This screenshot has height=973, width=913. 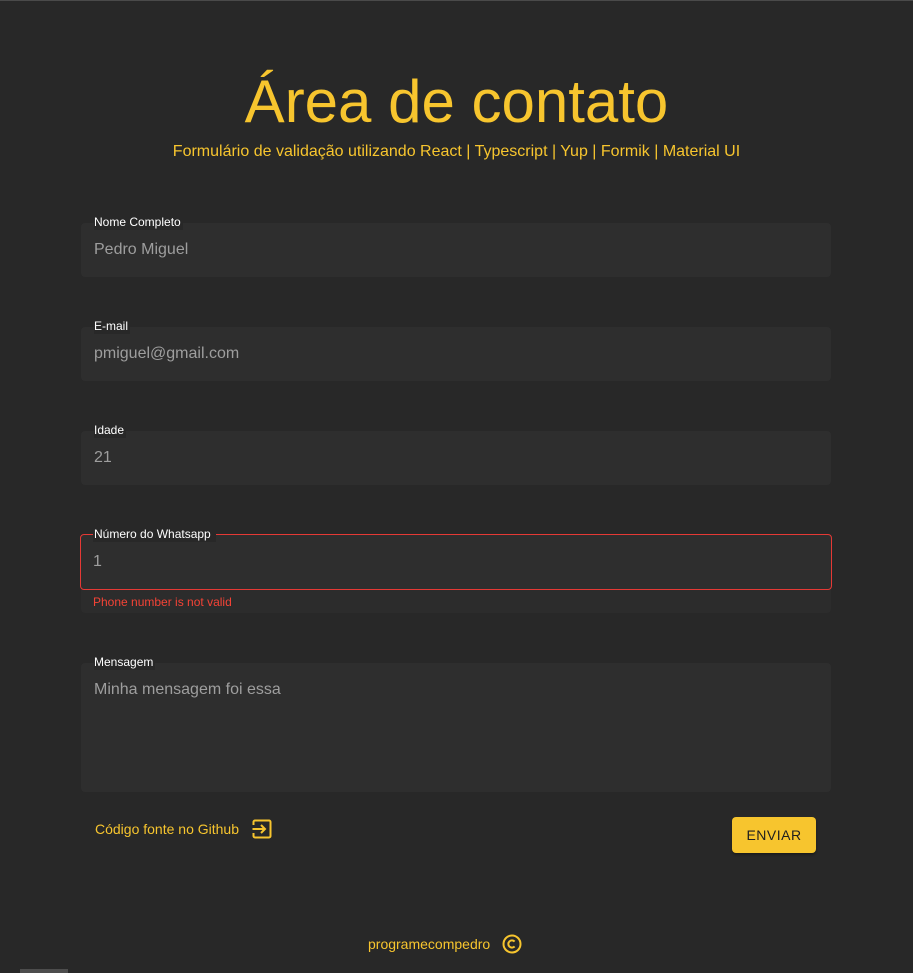 What do you see at coordinates (456, 558) in the screenshot?
I see `whatsapp-field: Número do Whatsapp 1` at bounding box center [456, 558].